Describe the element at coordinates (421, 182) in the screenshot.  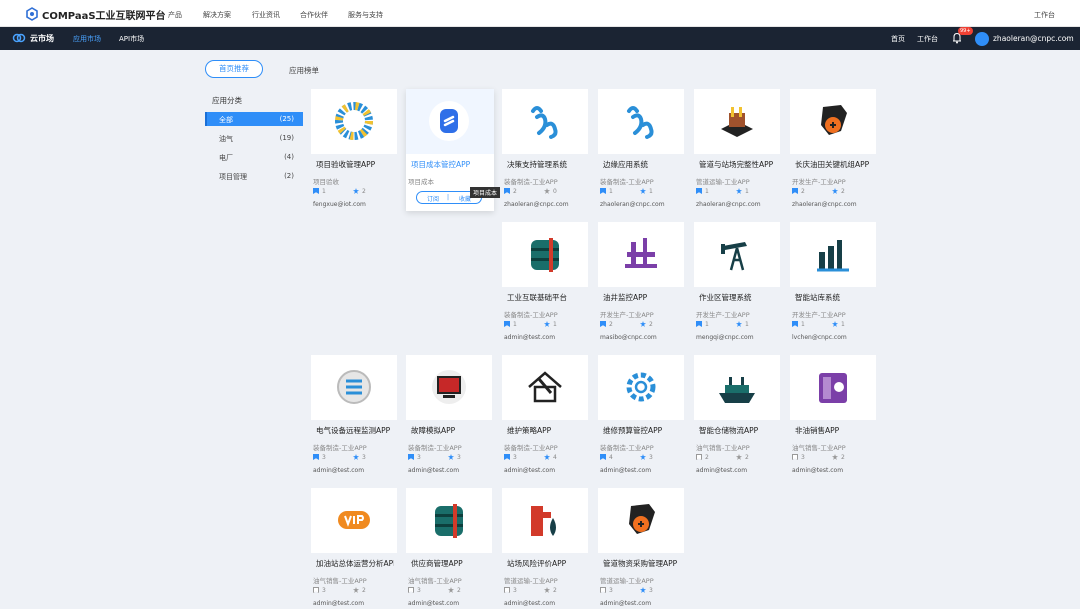
I see `app-category: 项目成本` at that location.